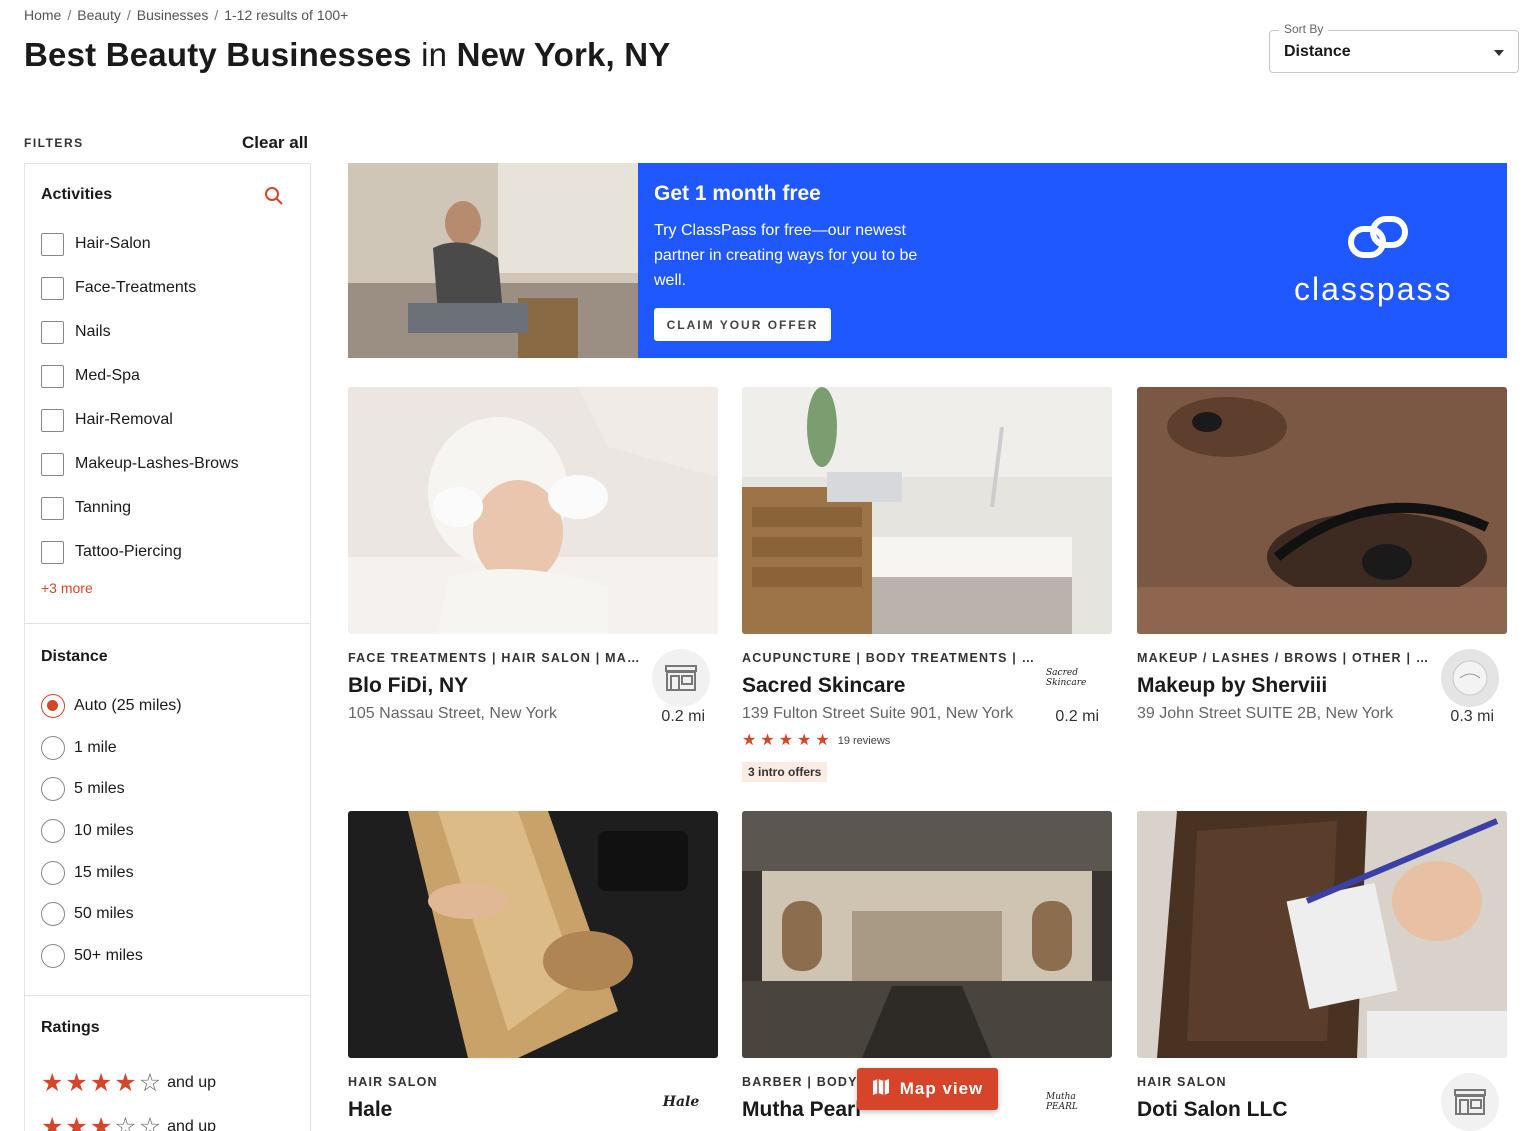 The width and height of the screenshot is (1536, 1131). I want to click on breadcrumb-results: 1-12 results of 100+, so click(286, 15).